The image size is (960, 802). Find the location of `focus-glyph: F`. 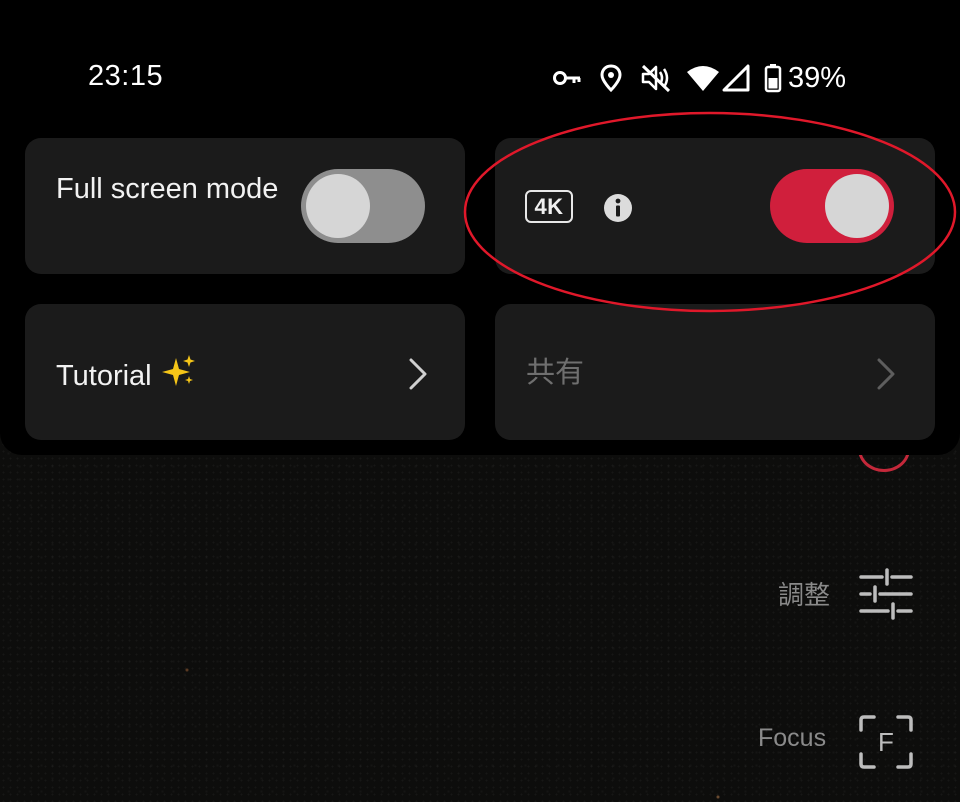

focus-glyph: F is located at coordinates (886, 742).